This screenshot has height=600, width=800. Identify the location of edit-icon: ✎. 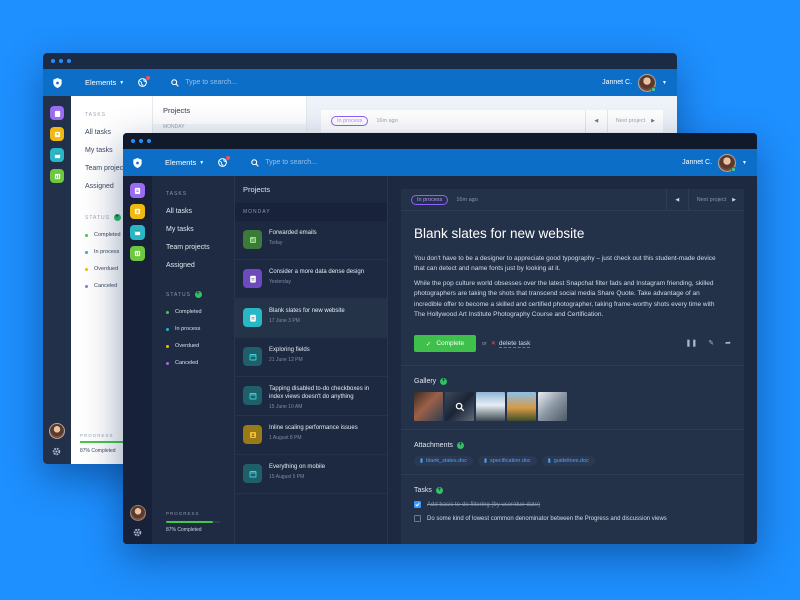
(711, 343).